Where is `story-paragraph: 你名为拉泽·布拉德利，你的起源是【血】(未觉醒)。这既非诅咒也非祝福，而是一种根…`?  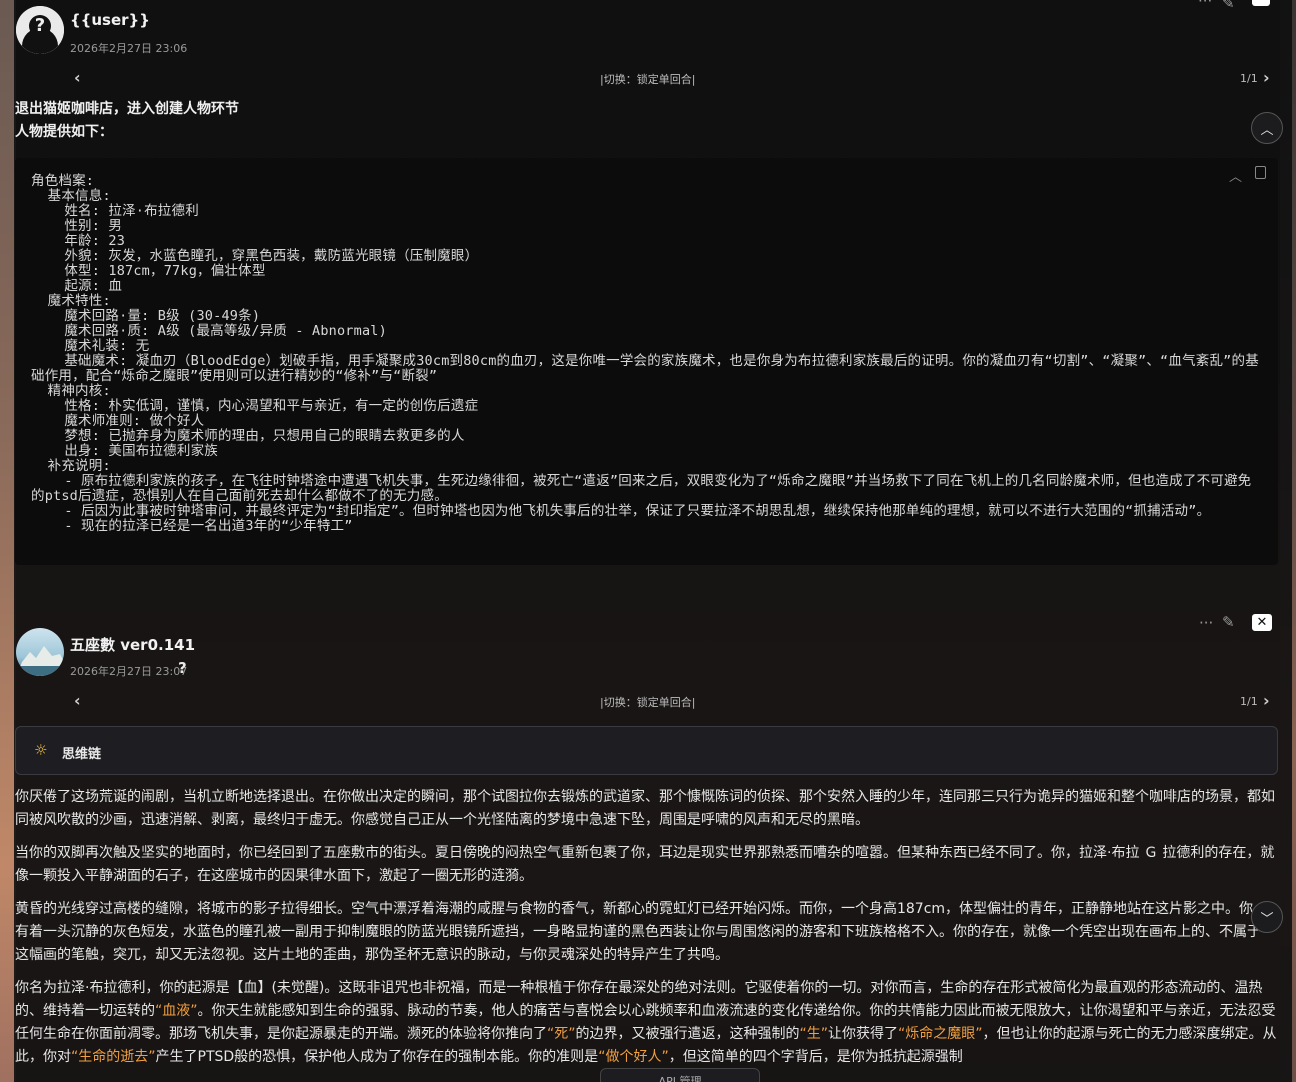
story-paragraph: 你名为拉泽·布拉德利，你的起源是【血】(未觉醒)。这既非诅咒也非祝福，而是一种根… is located at coordinates (646, 1022).